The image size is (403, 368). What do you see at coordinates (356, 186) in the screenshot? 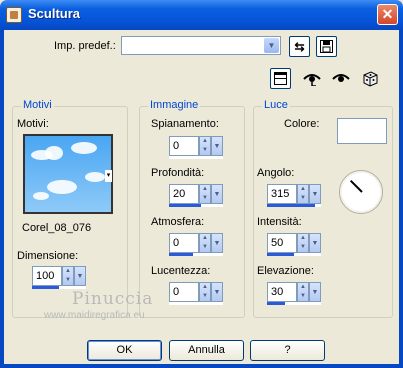
I see `dial-needle` at bounding box center [356, 186].